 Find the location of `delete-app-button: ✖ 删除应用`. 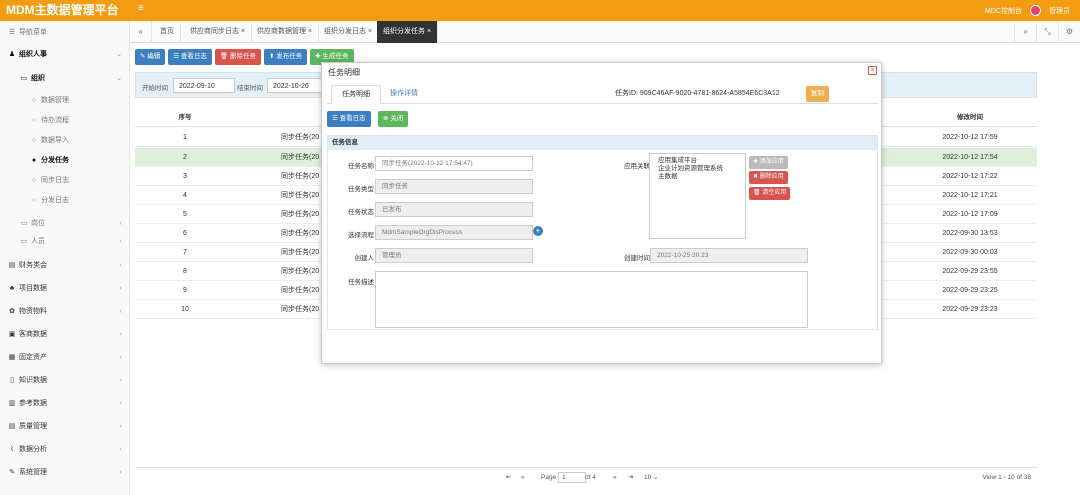

delete-app-button: ✖ 删除应用 is located at coordinates (768, 177).